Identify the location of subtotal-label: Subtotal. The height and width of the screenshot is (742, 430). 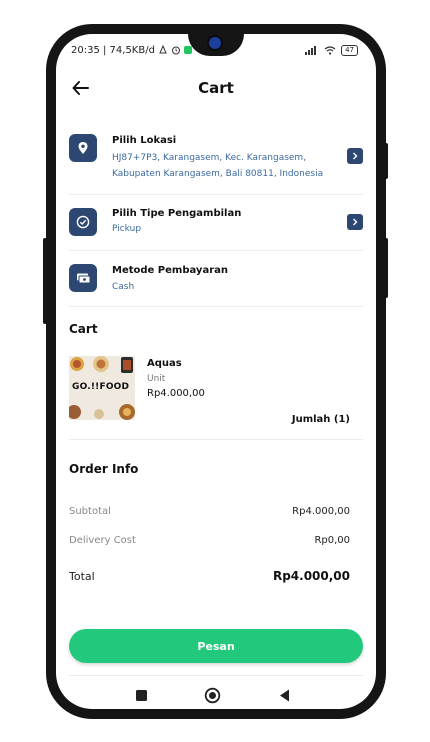
(90, 511).